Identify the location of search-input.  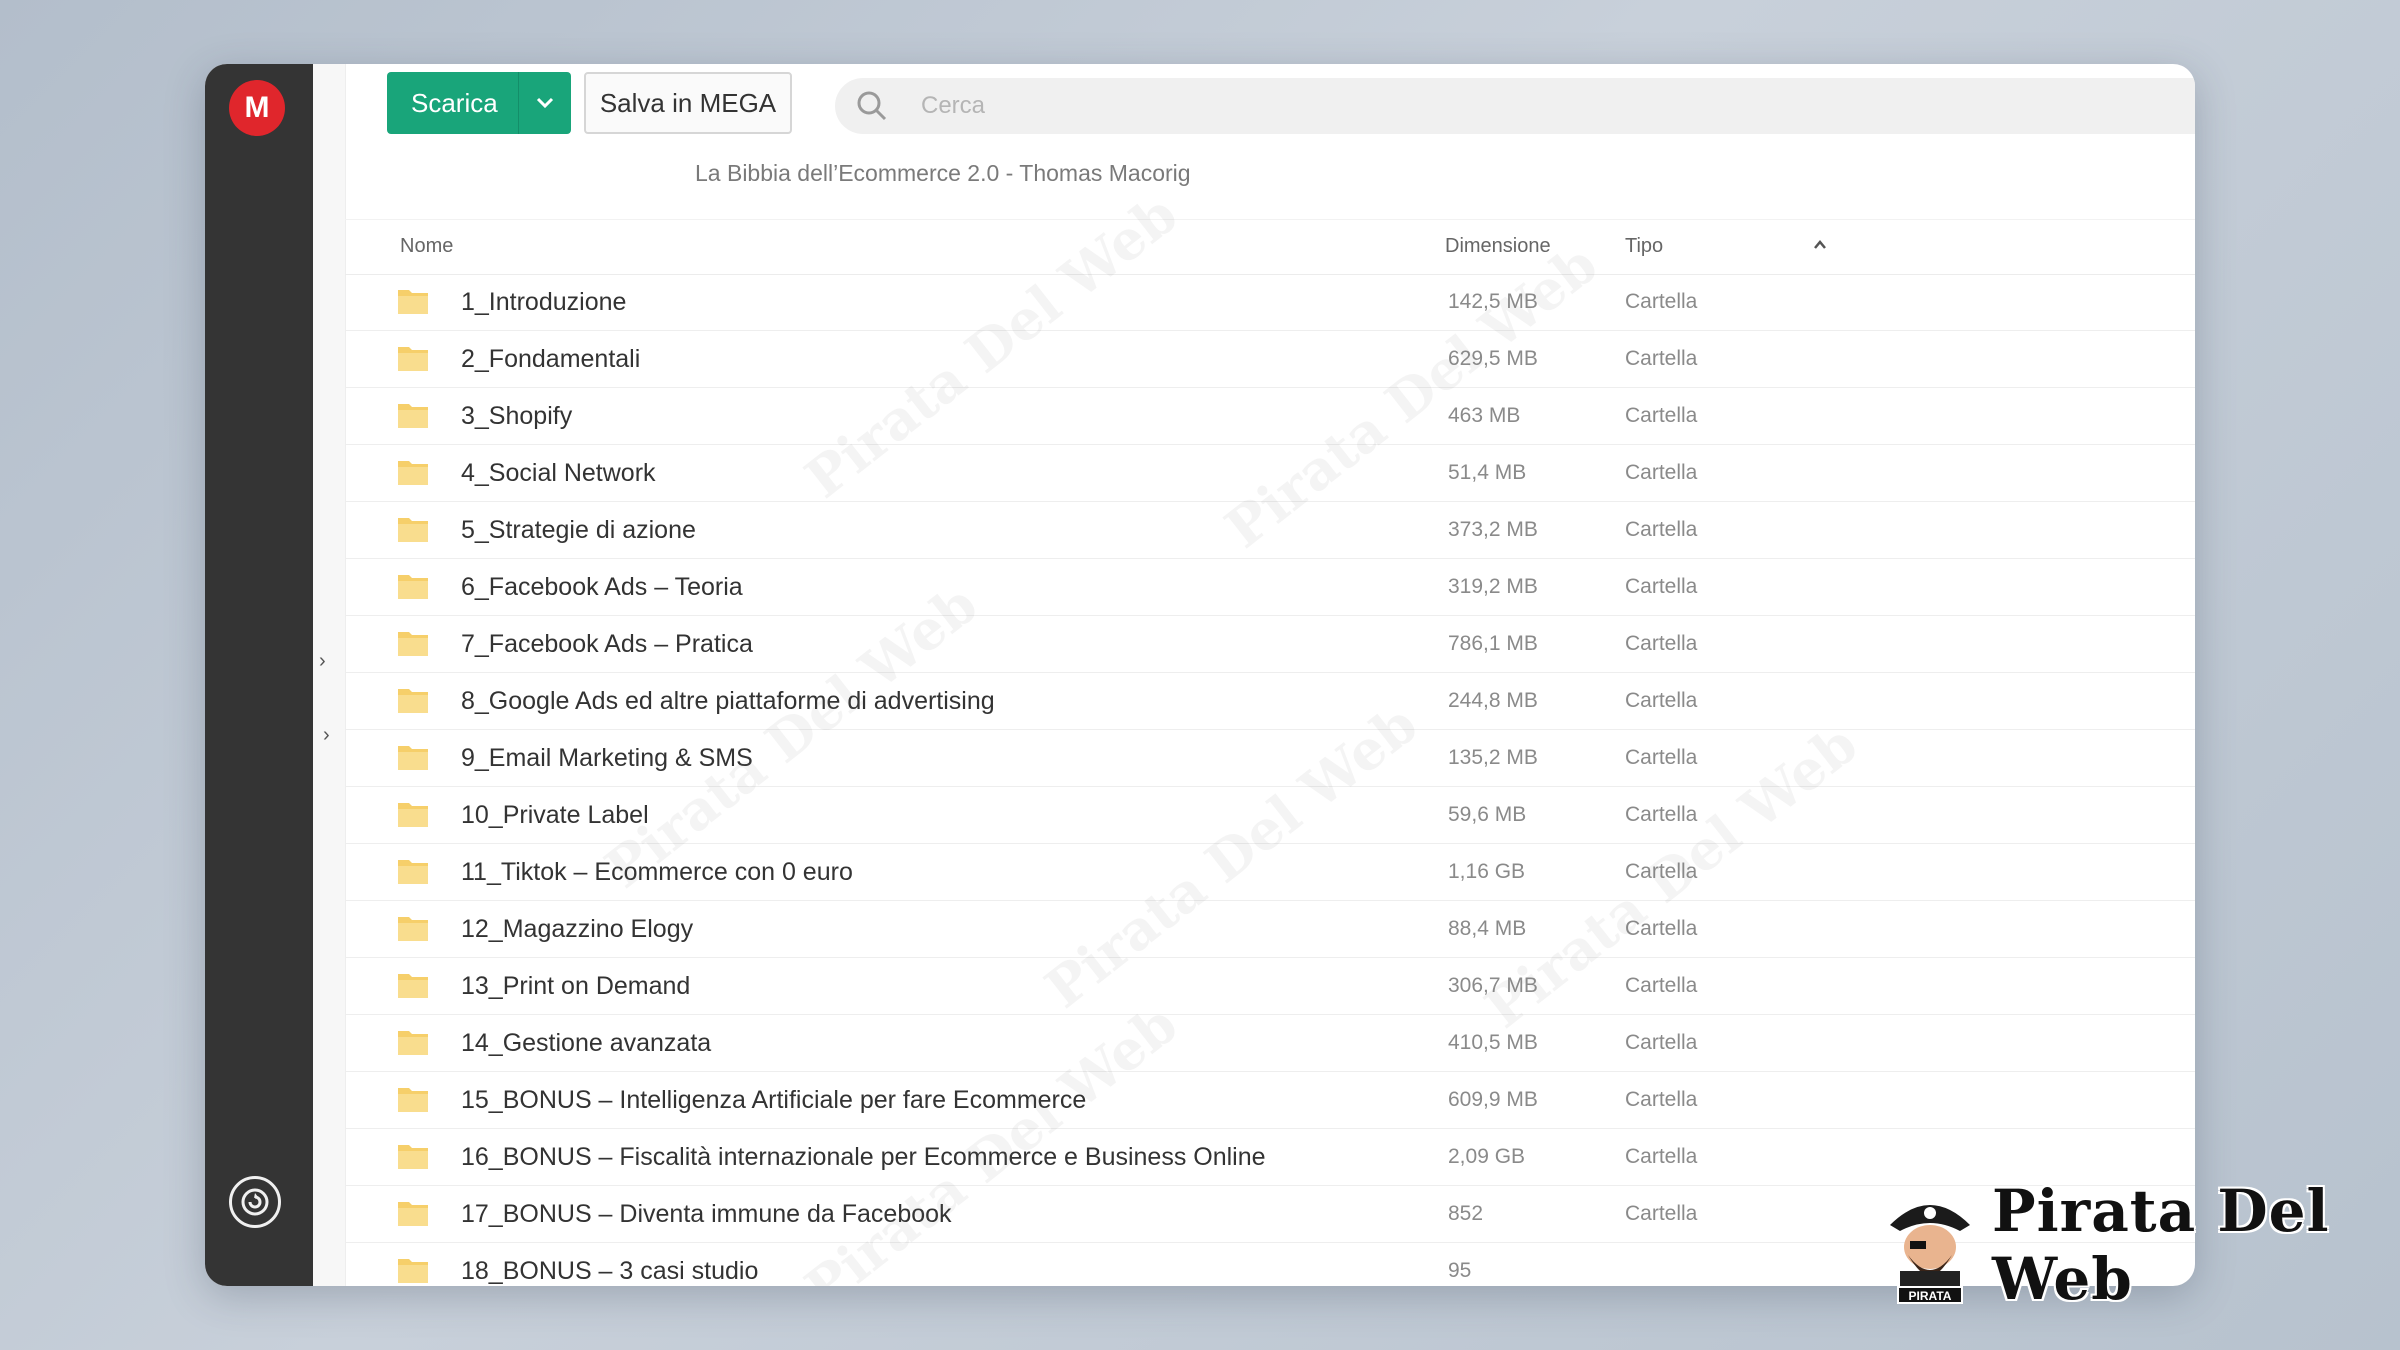
(1221, 106).